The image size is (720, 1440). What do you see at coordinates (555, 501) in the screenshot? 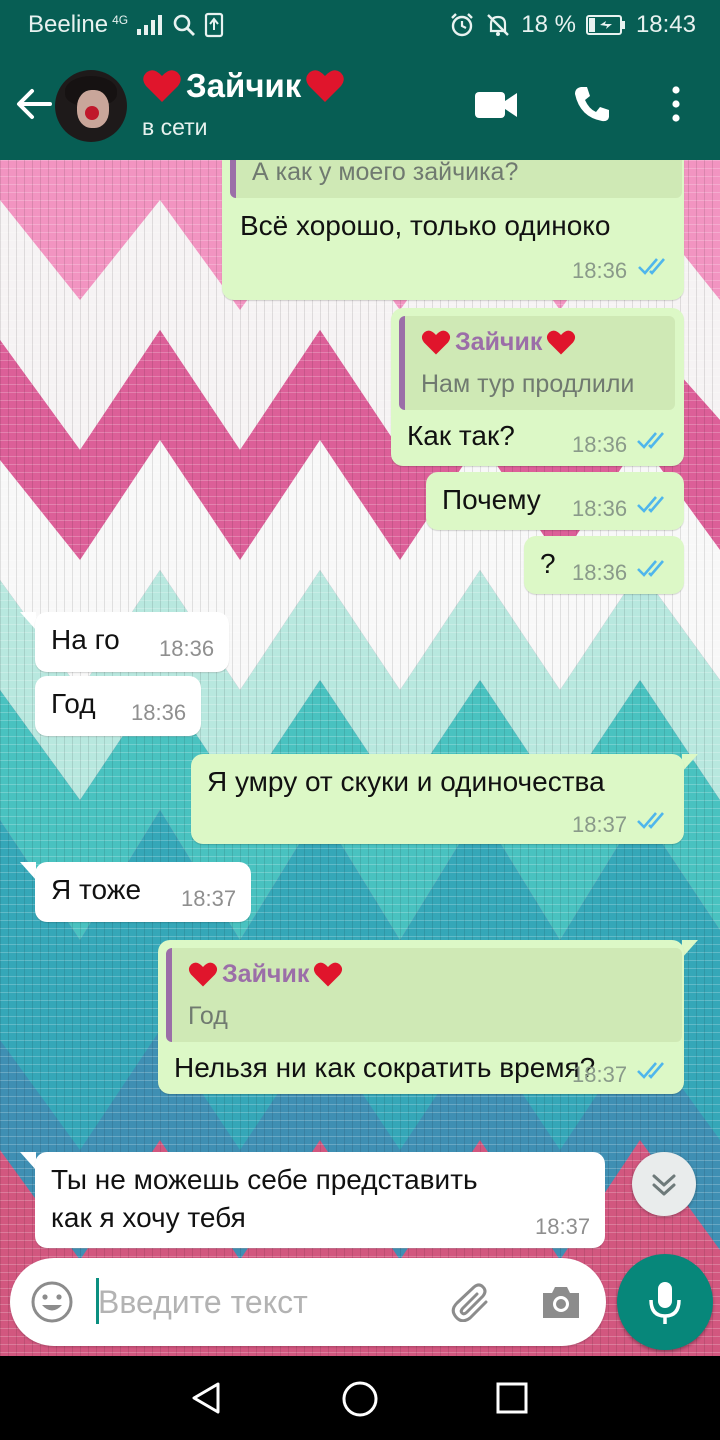
I see `message-outgoing: Почему 18:36` at bounding box center [555, 501].